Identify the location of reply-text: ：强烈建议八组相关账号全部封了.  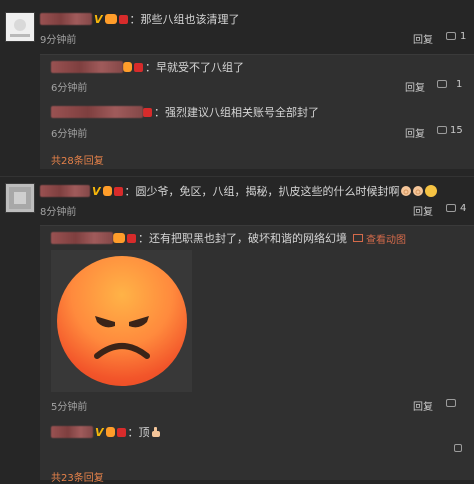
(236, 112).